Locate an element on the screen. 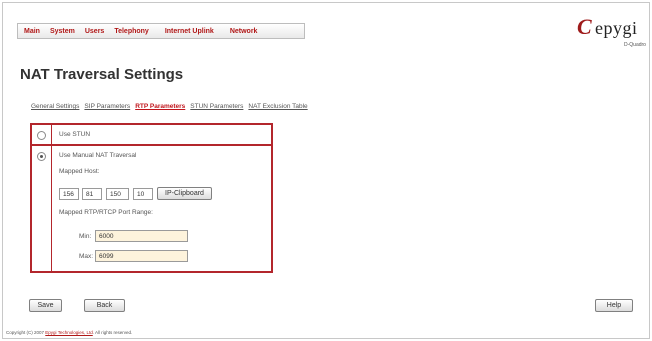  back-button: Back is located at coordinates (104, 305).